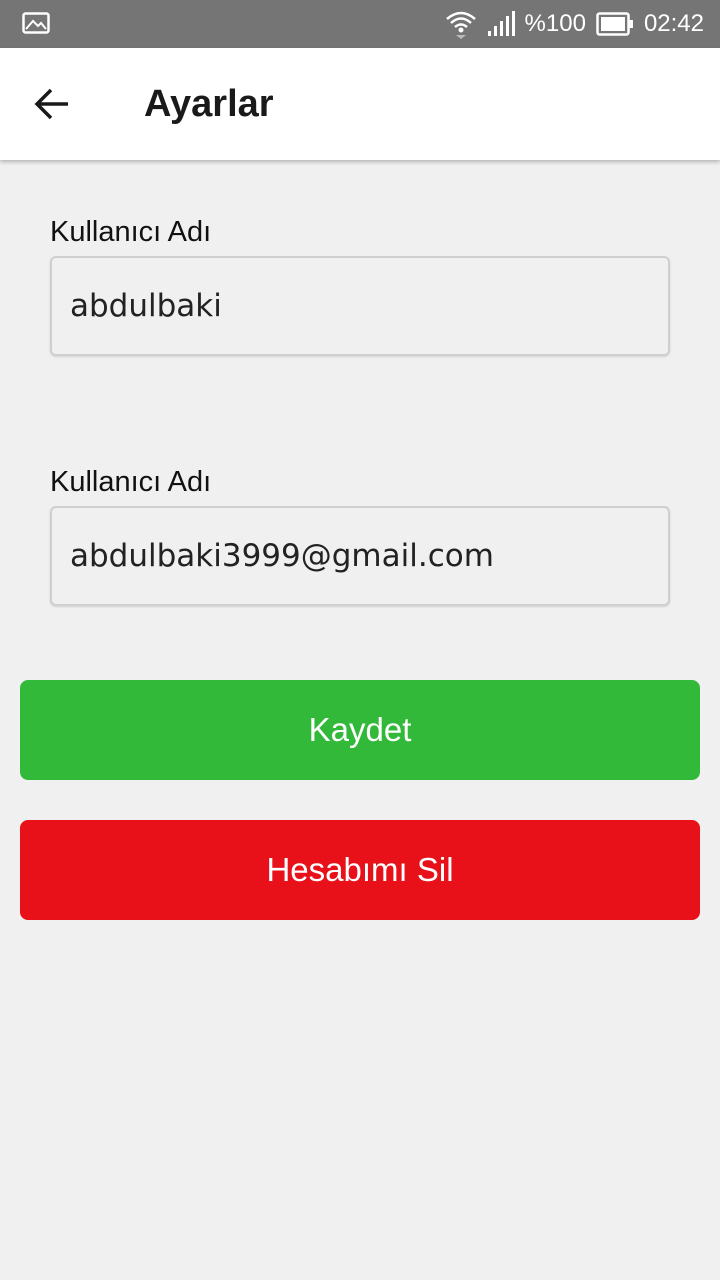 The image size is (720, 1280). Describe the element at coordinates (501, 24) in the screenshot. I see `signal-icon` at that location.